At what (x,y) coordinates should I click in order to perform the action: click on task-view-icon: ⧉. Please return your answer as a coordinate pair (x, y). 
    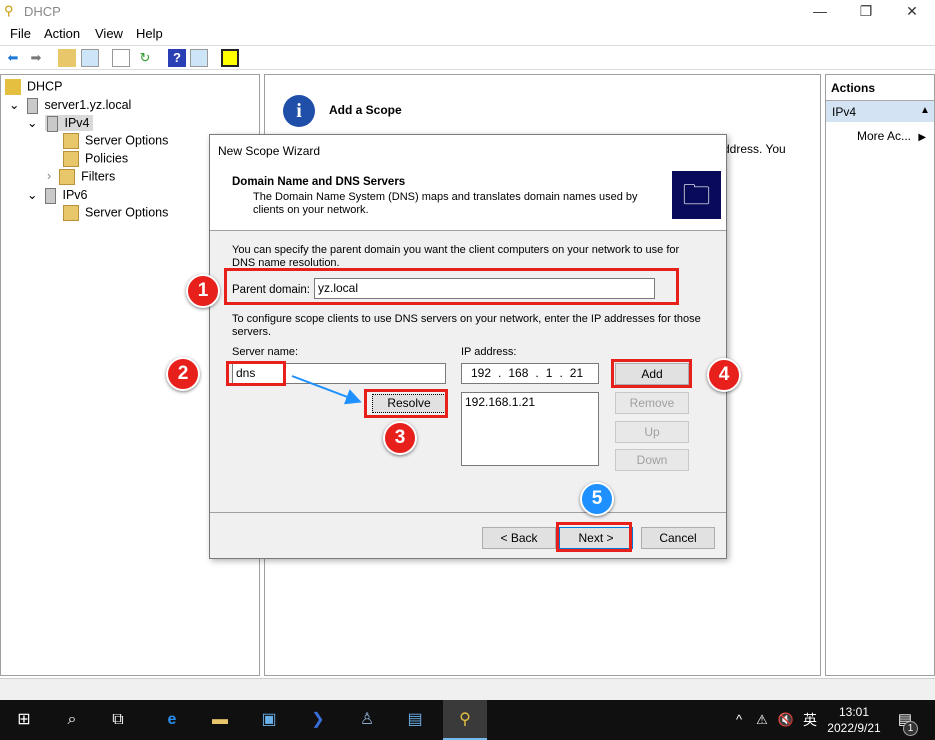
    Looking at the image, I should click on (118, 720).